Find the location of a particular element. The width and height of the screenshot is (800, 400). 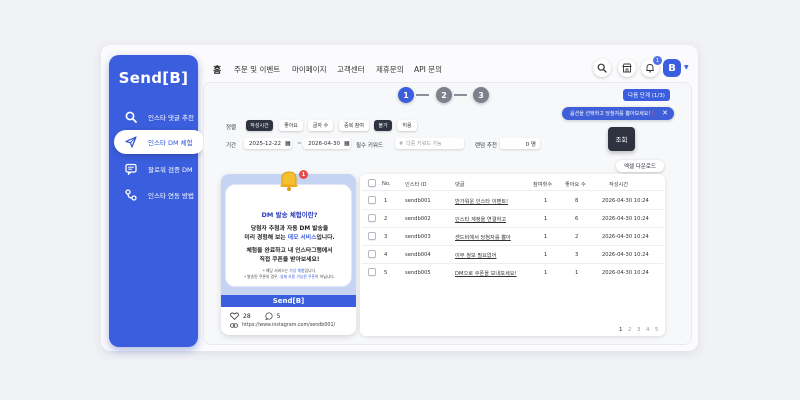

duplicate-allow: 허용 is located at coordinates (407, 125).